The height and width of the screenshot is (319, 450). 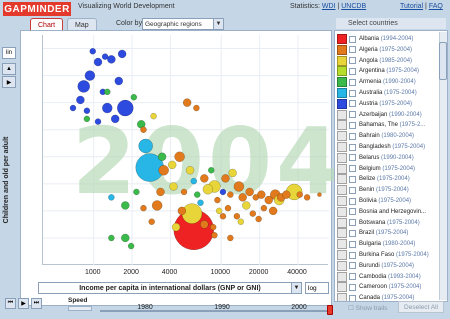 What do you see at coordinates (297, 272) in the screenshot?
I see `x-tick-label: 40000` at bounding box center [297, 272].